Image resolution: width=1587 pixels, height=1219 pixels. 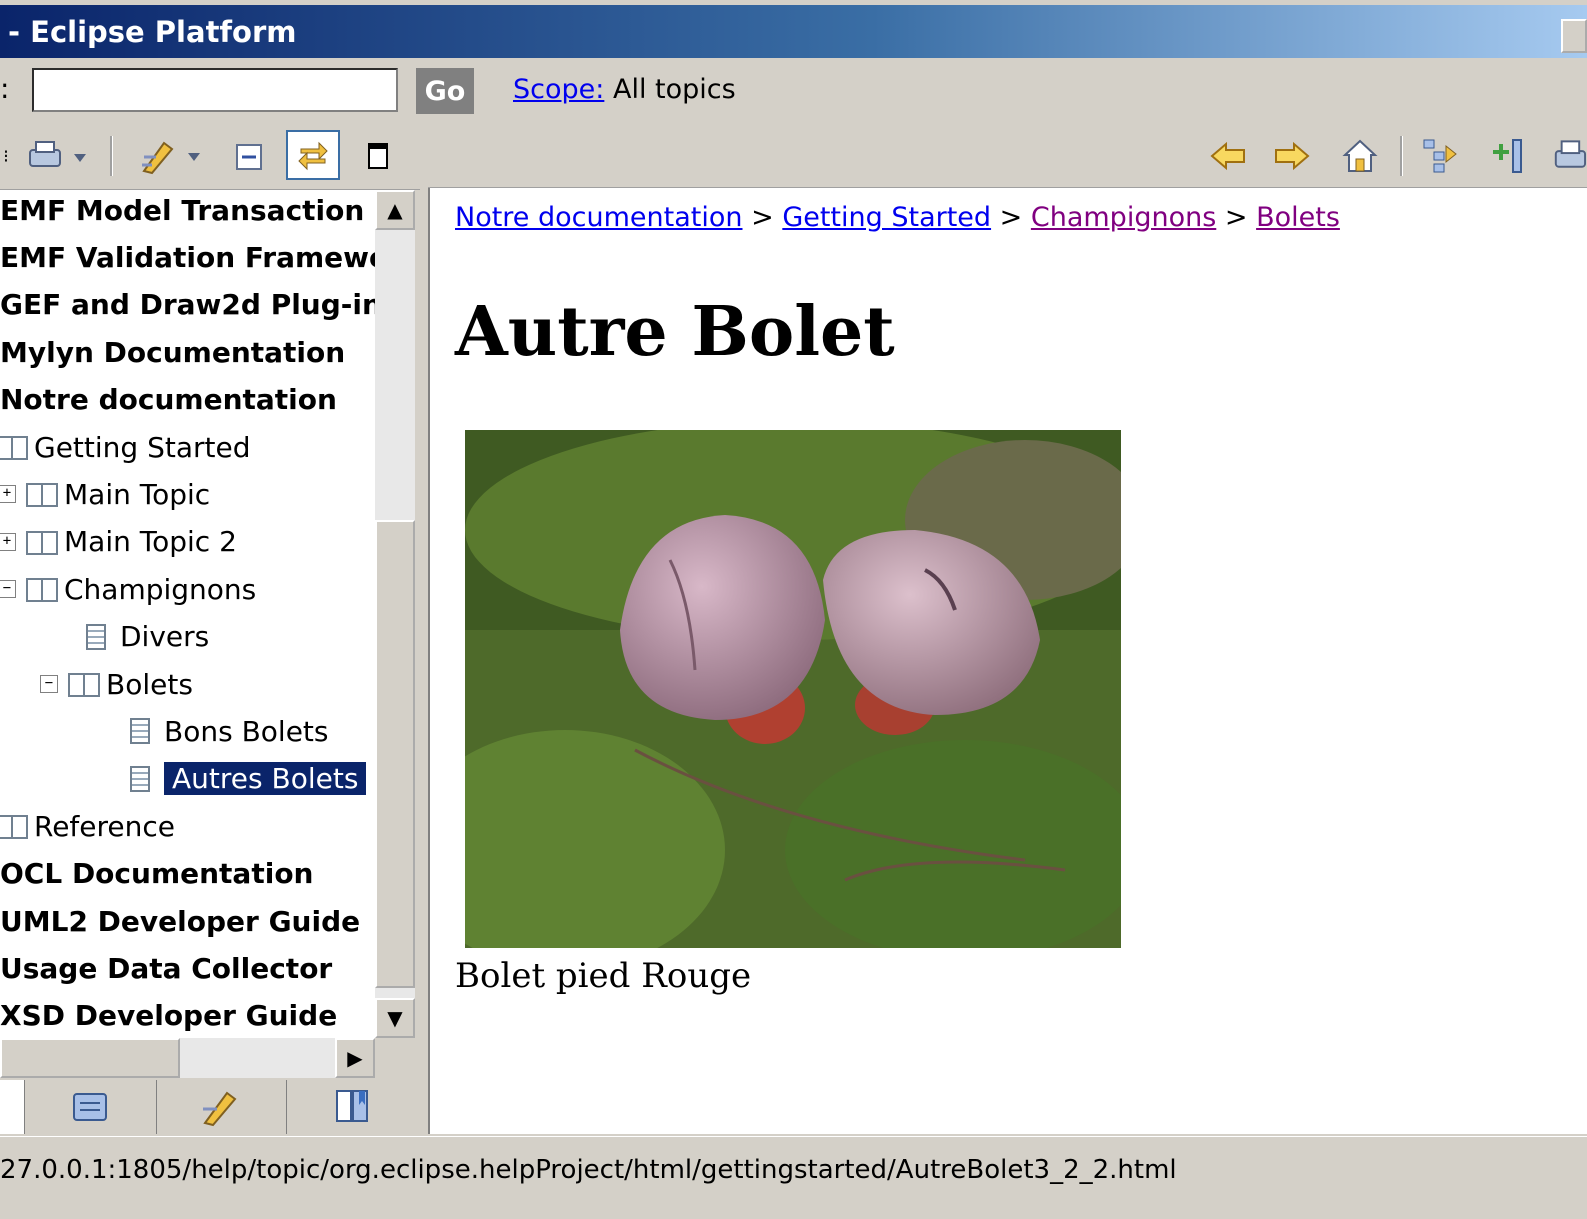 I want to click on toc-item-label: Notre documentation, so click(x=168, y=400).